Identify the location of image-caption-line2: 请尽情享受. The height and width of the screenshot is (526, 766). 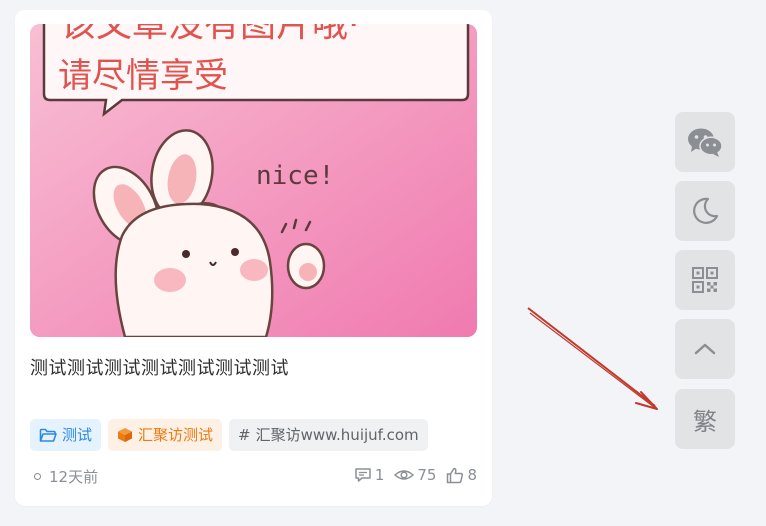
(143, 76).